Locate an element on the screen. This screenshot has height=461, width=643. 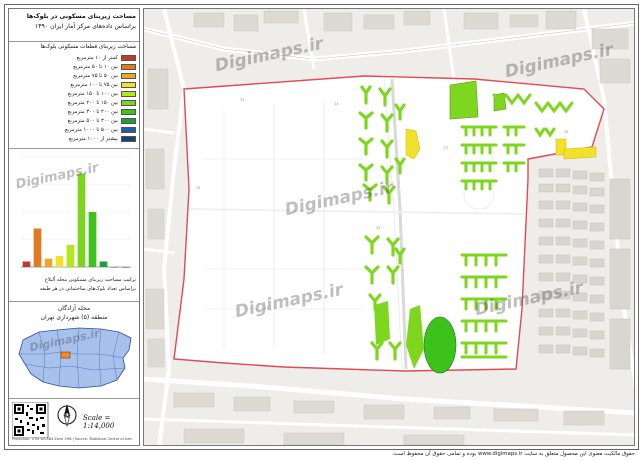
north-arrow-icon: N is located at coordinates (67, 416).